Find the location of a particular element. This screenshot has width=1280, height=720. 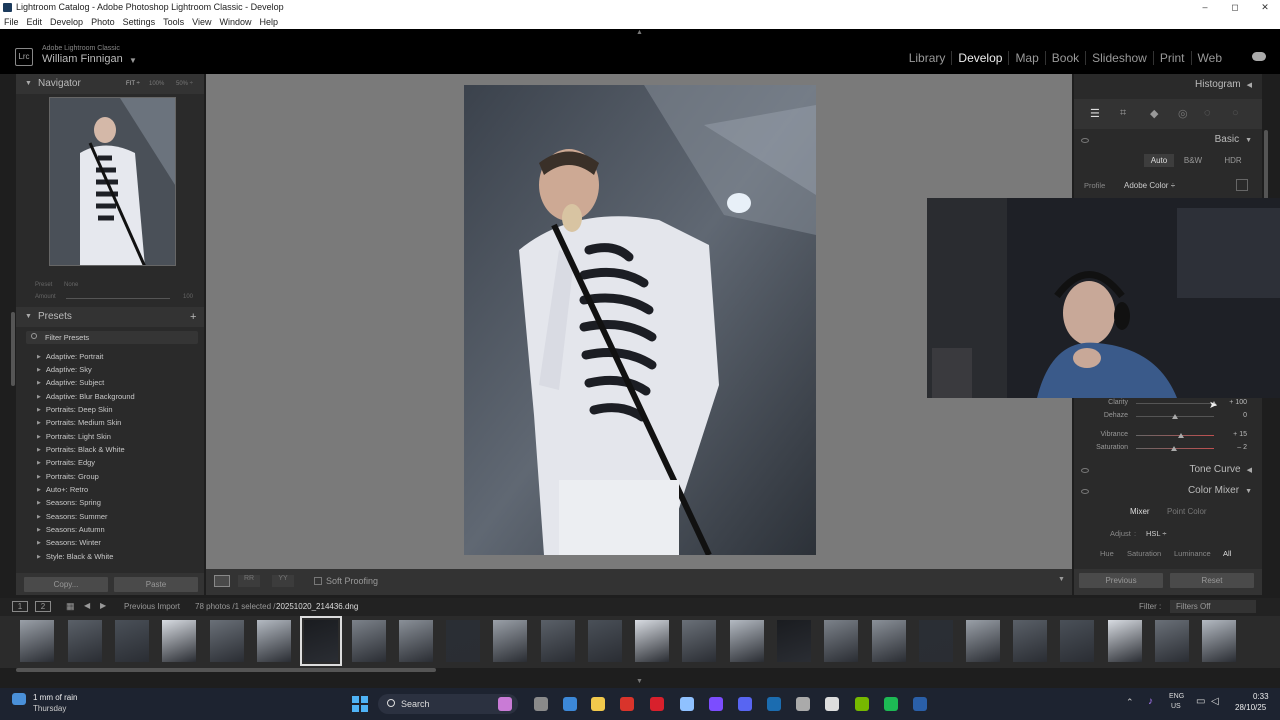

vibrance-thumb is located at coordinates (1180, 435).